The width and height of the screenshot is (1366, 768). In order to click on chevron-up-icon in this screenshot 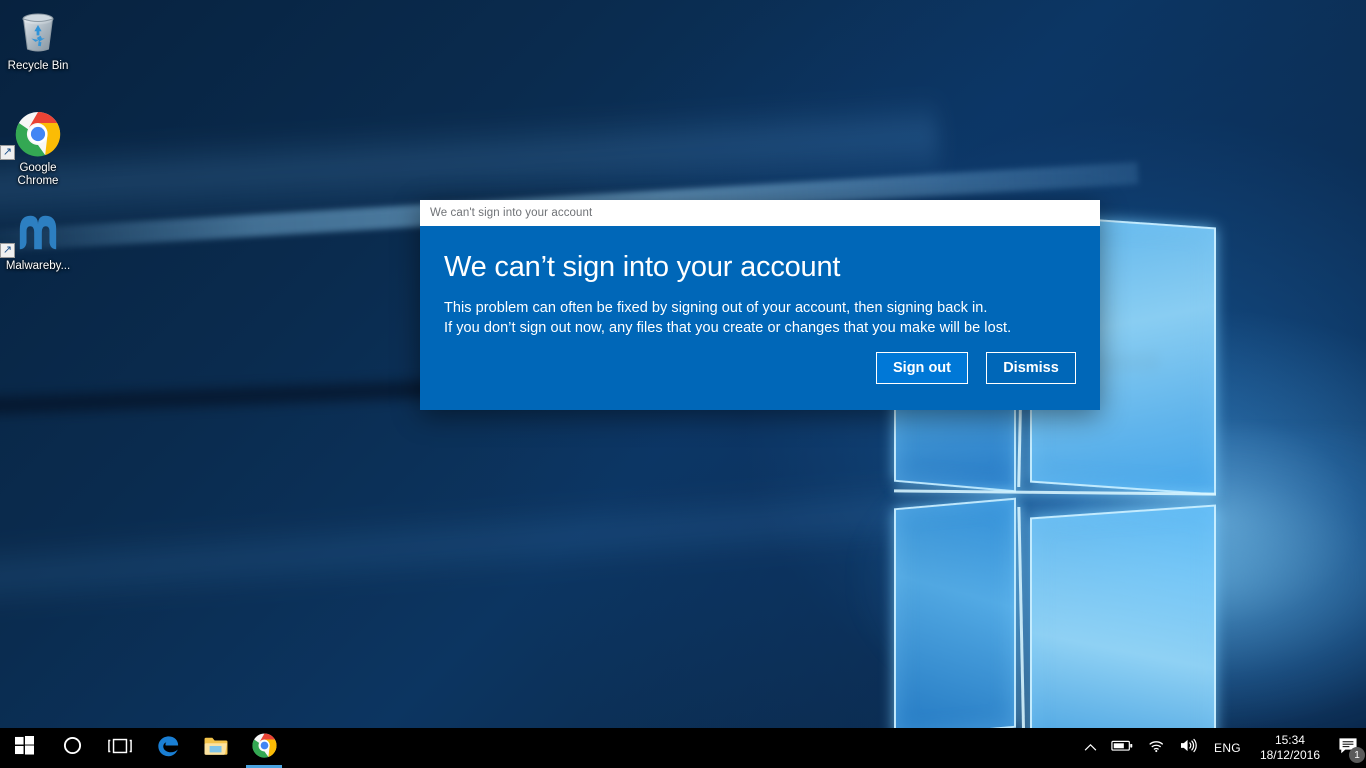, I will do `click(1090, 748)`.